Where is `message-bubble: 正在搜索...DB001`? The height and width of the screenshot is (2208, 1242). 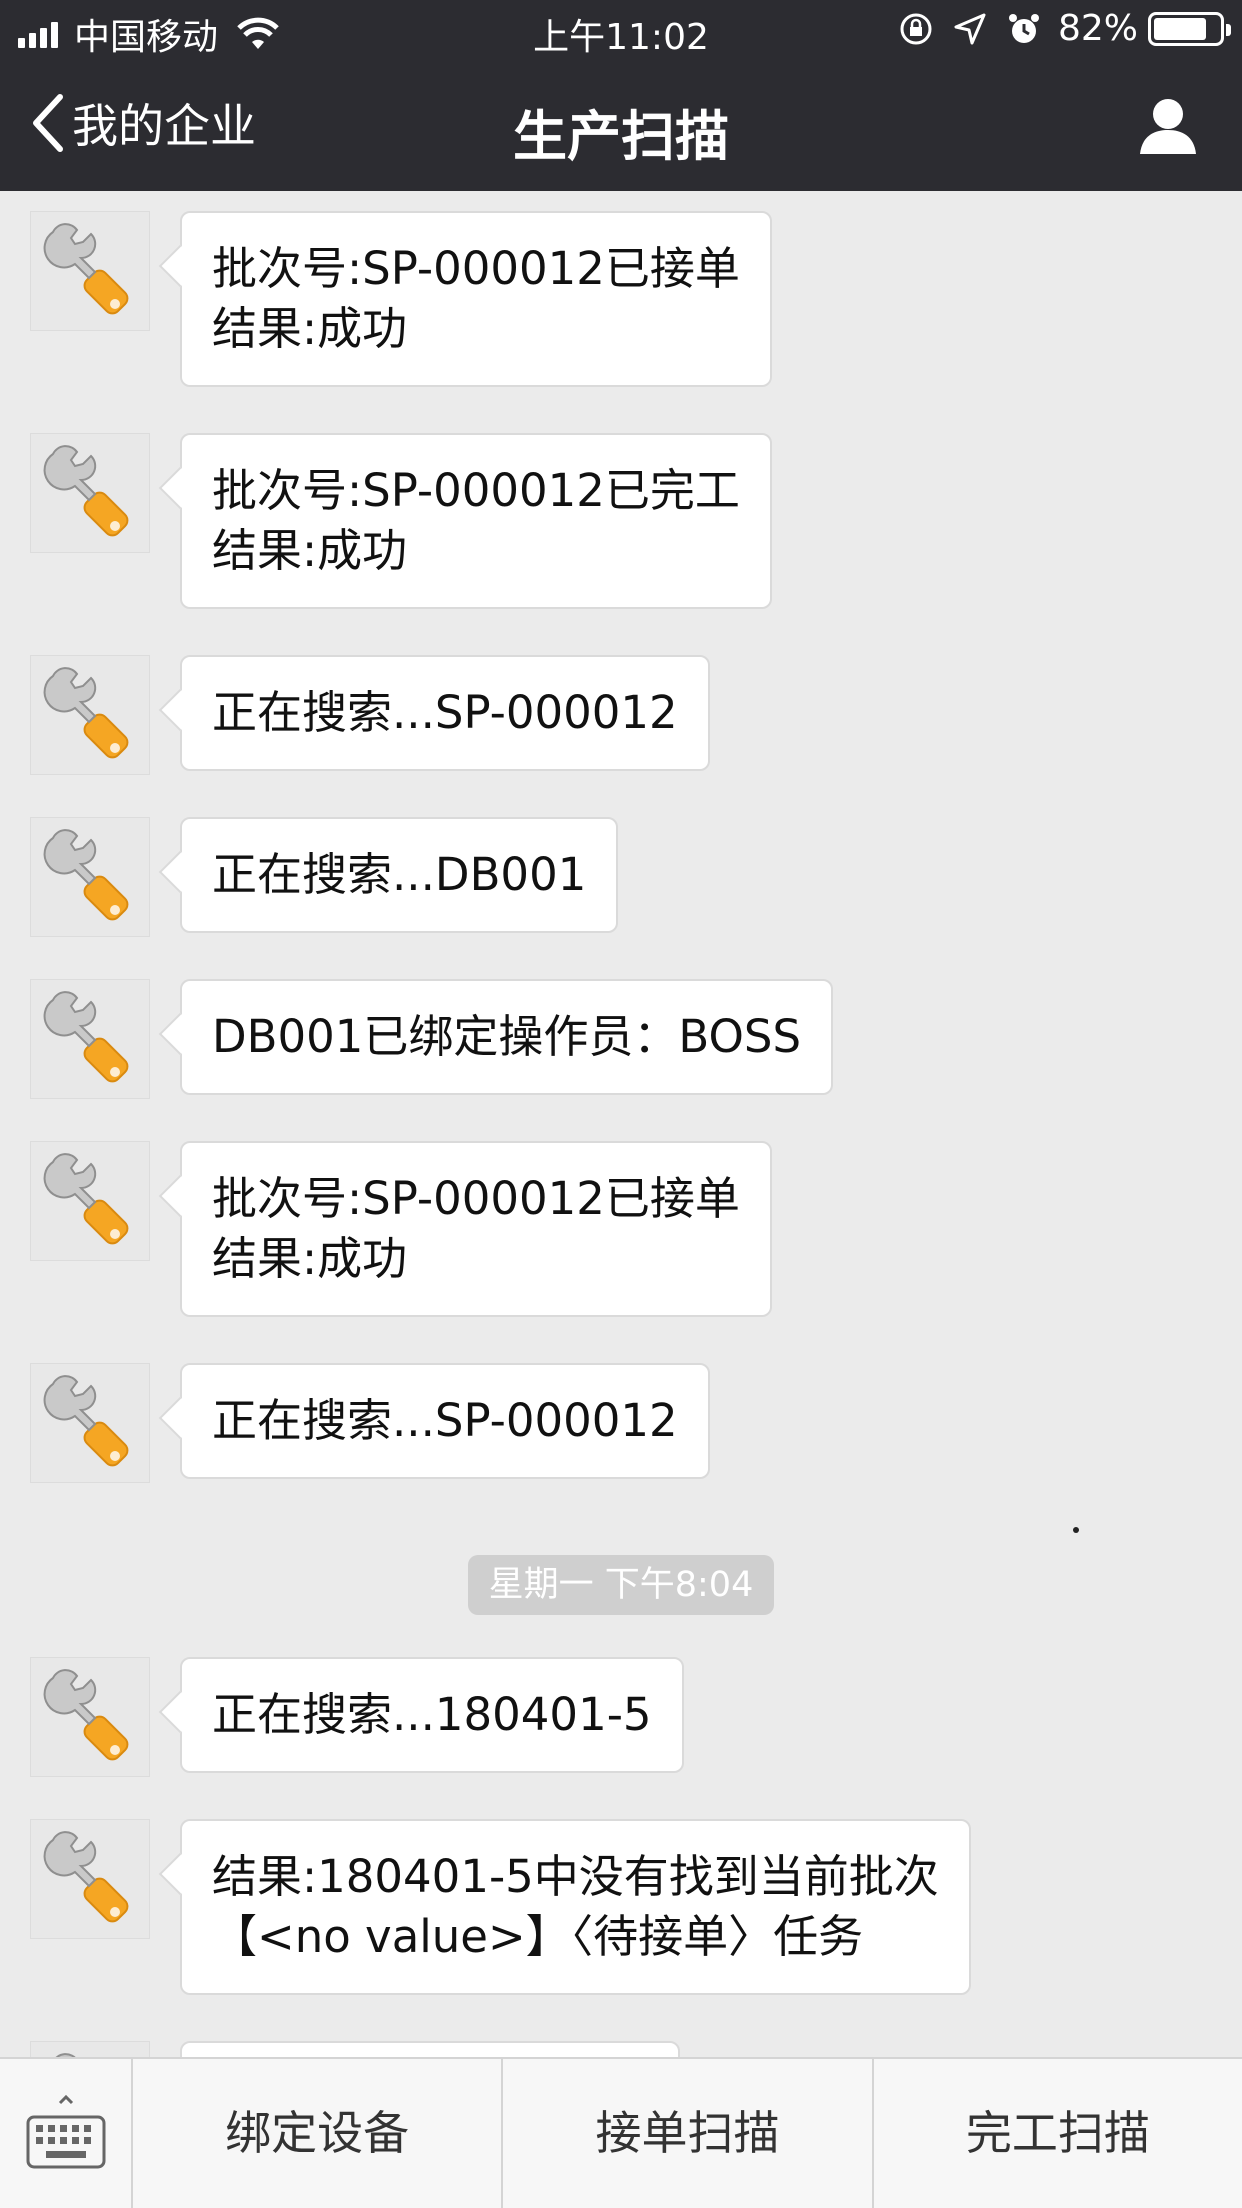
message-bubble: 正在搜索...DB001 is located at coordinates (399, 875).